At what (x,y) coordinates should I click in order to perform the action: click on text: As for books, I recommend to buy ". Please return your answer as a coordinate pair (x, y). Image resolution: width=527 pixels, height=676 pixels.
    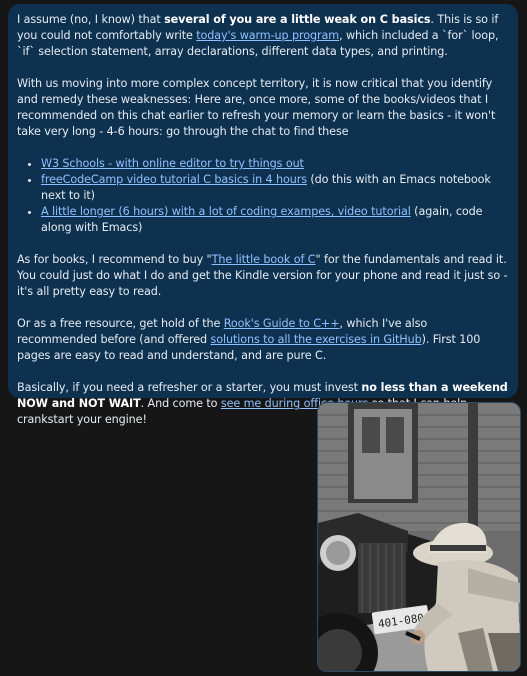
    Looking at the image, I should click on (114, 259).